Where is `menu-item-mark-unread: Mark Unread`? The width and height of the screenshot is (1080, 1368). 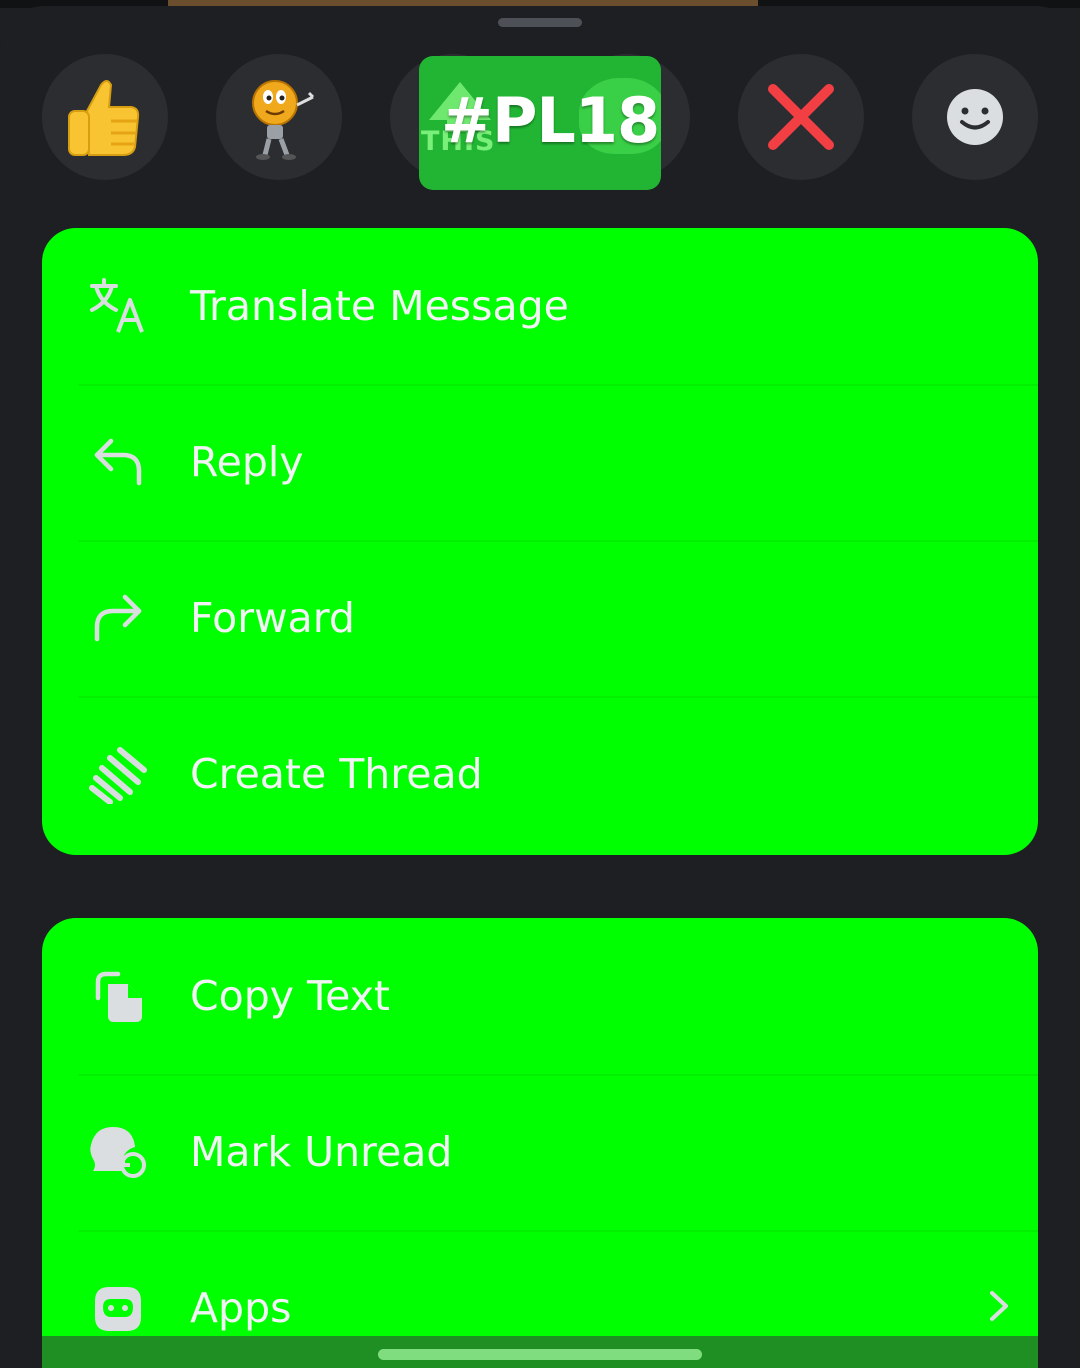 menu-item-mark-unread: Mark Unread is located at coordinates (540, 1152).